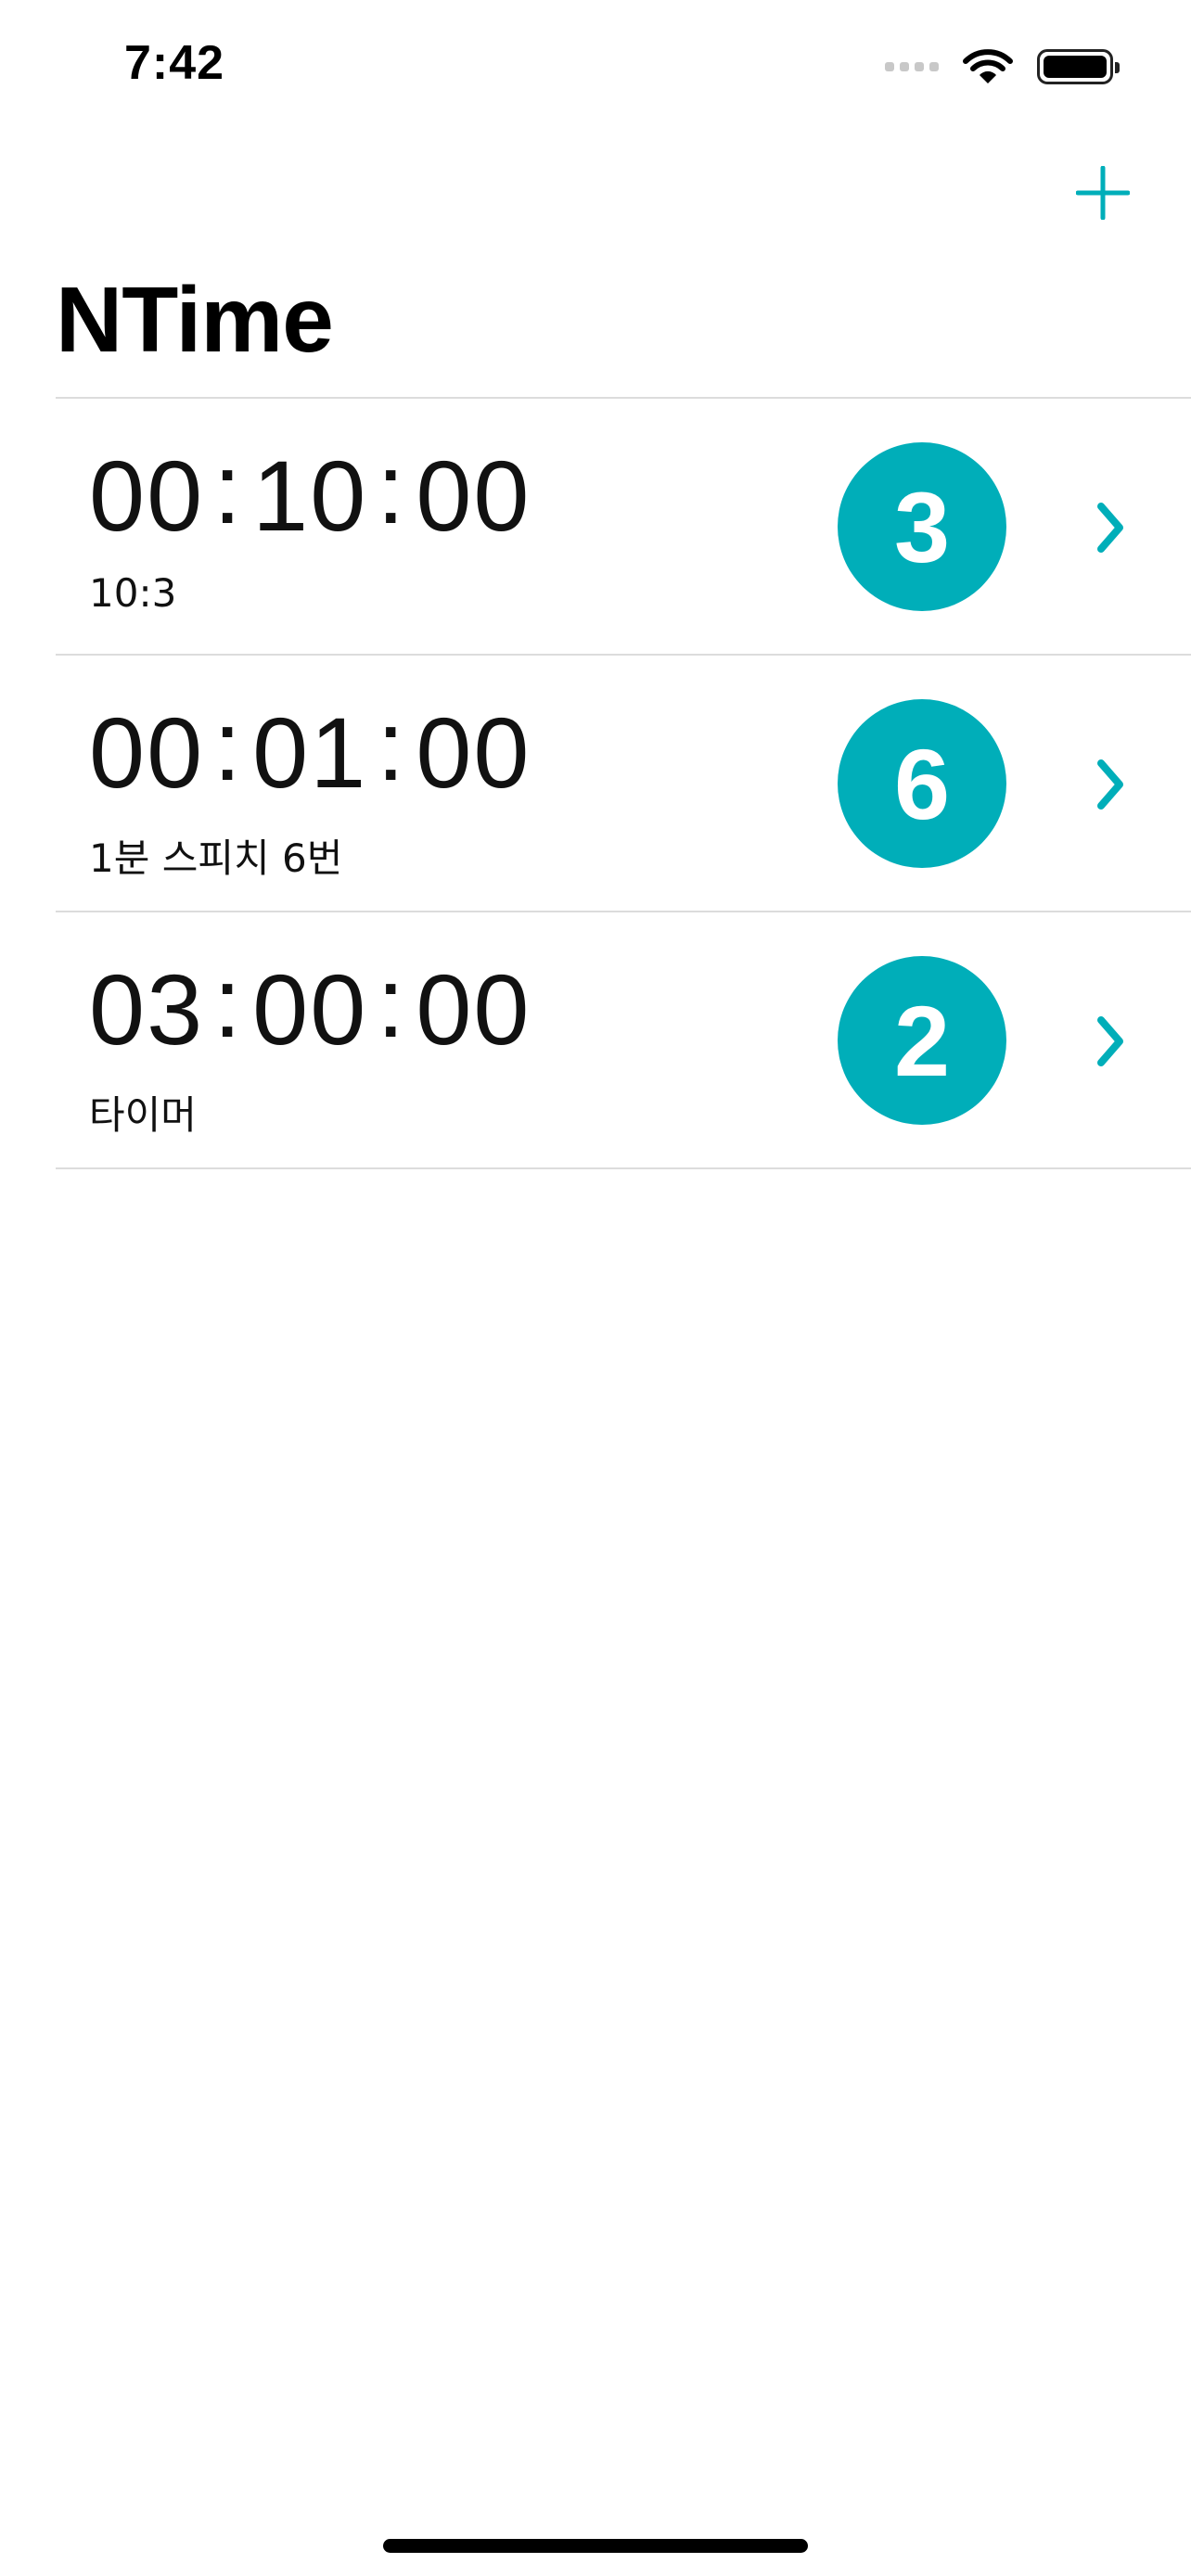  What do you see at coordinates (922, 526) in the screenshot?
I see `repeat-count-badge: 3` at bounding box center [922, 526].